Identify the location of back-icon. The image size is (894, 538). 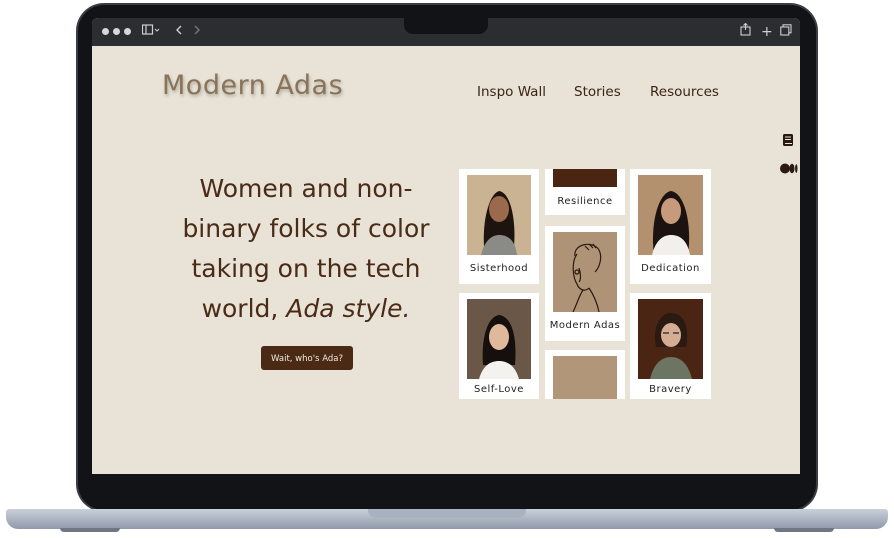
(179, 32).